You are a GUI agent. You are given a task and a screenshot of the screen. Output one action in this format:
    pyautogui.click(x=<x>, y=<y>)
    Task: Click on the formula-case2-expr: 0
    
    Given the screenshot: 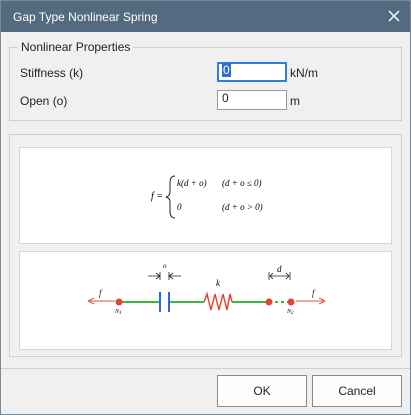 What is the action you would take?
    pyautogui.click(x=179, y=207)
    